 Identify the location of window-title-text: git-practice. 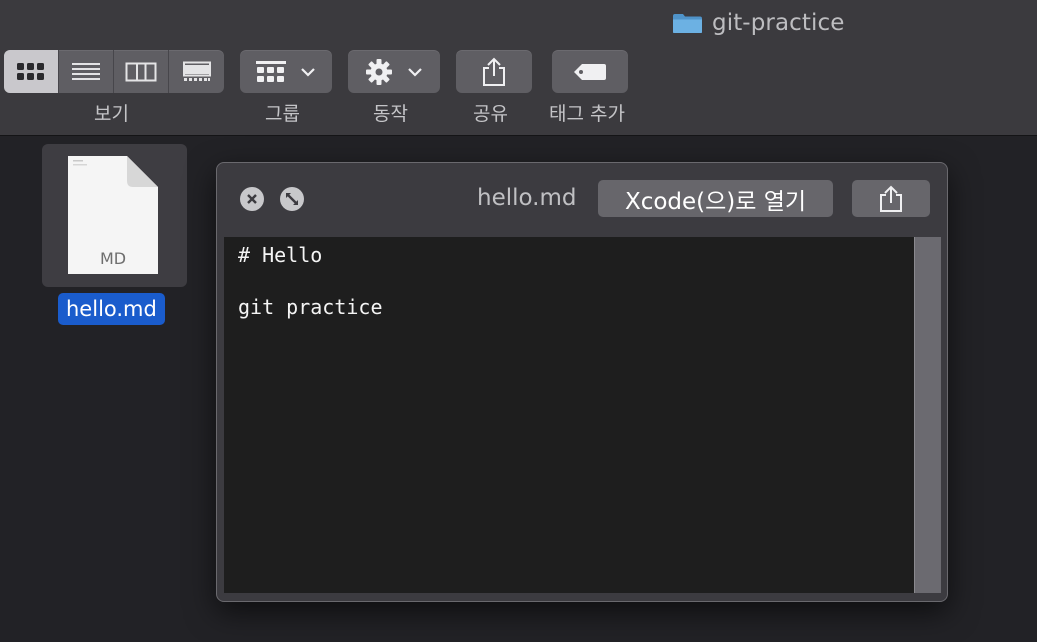
(778, 23).